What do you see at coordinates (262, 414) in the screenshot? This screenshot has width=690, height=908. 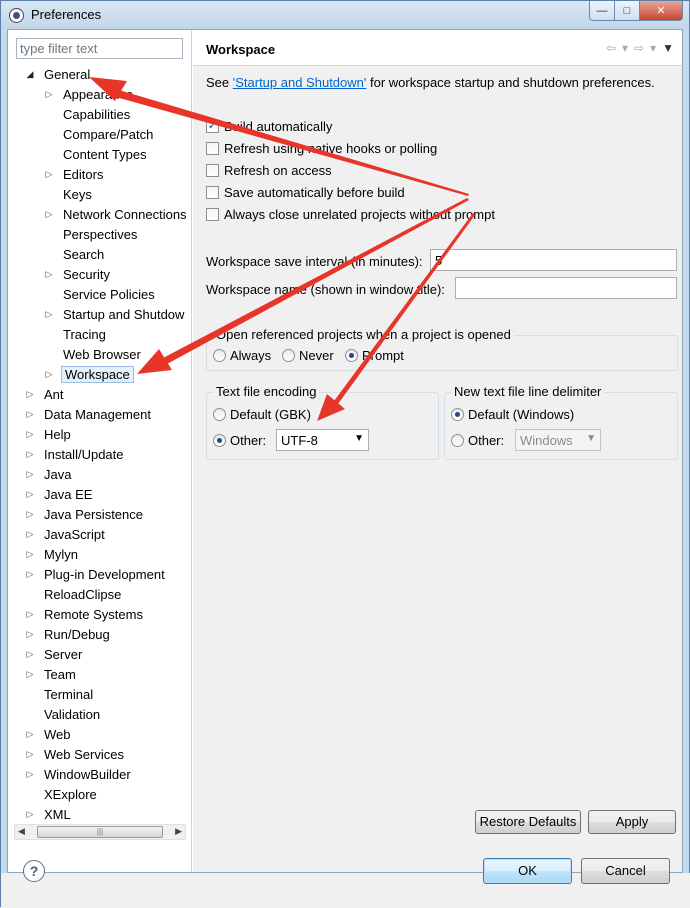 I see `encoding-default-radio: Default (GBK)` at bounding box center [262, 414].